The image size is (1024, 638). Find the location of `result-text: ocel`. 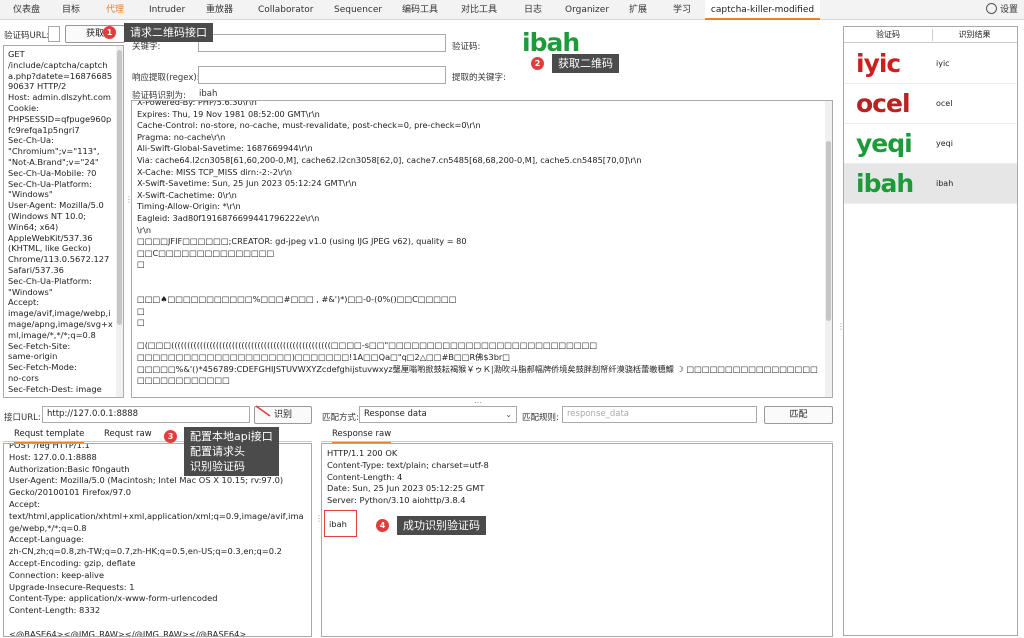

result-text: ocel is located at coordinates (944, 103).